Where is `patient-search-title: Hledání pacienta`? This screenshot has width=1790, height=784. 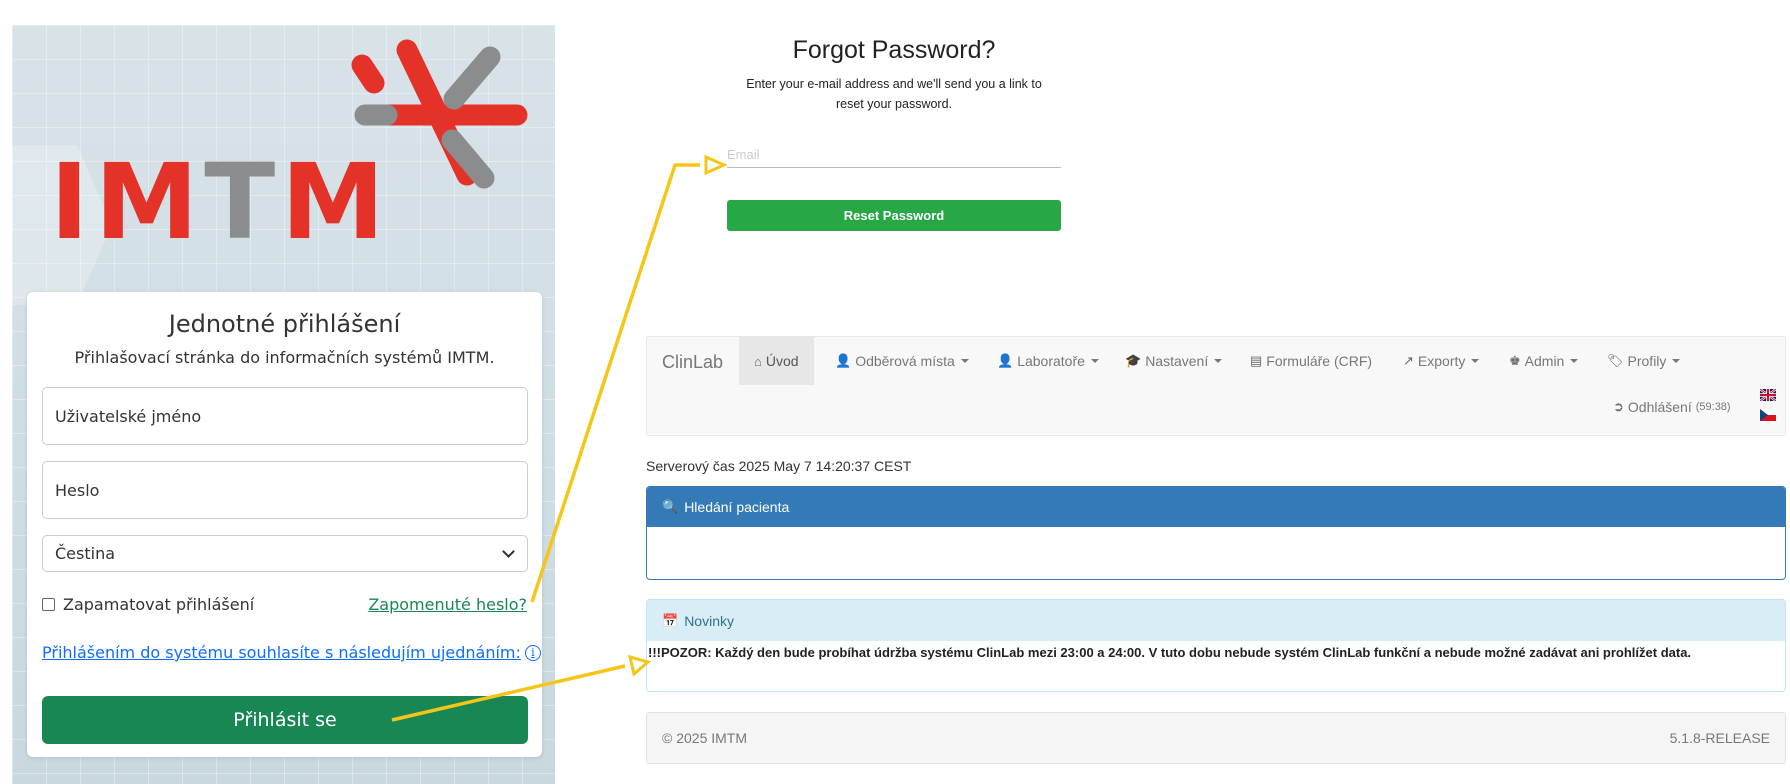 patient-search-title: Hledání pacienta is located at coordinates (737, 507).